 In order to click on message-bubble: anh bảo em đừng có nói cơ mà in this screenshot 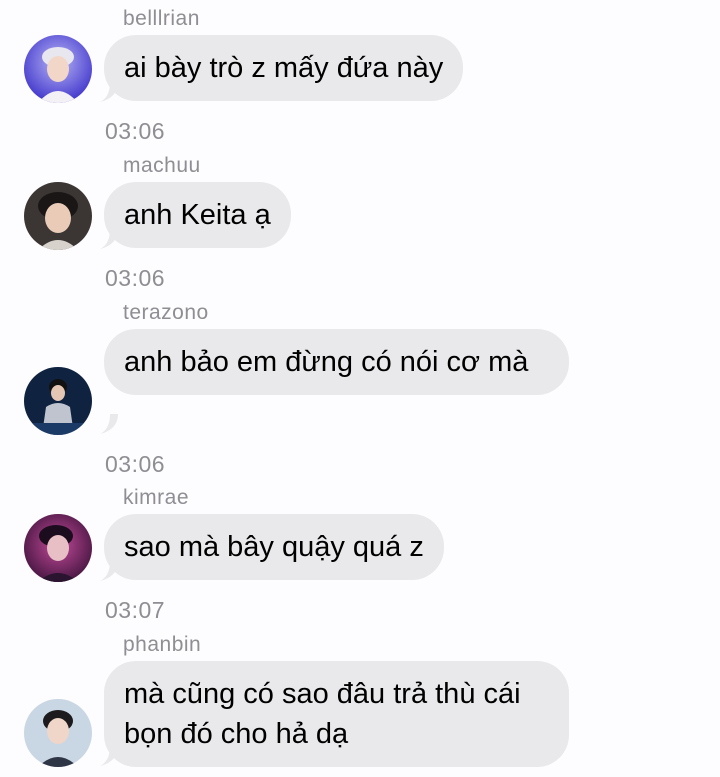, I will do `click(336, 362)`.